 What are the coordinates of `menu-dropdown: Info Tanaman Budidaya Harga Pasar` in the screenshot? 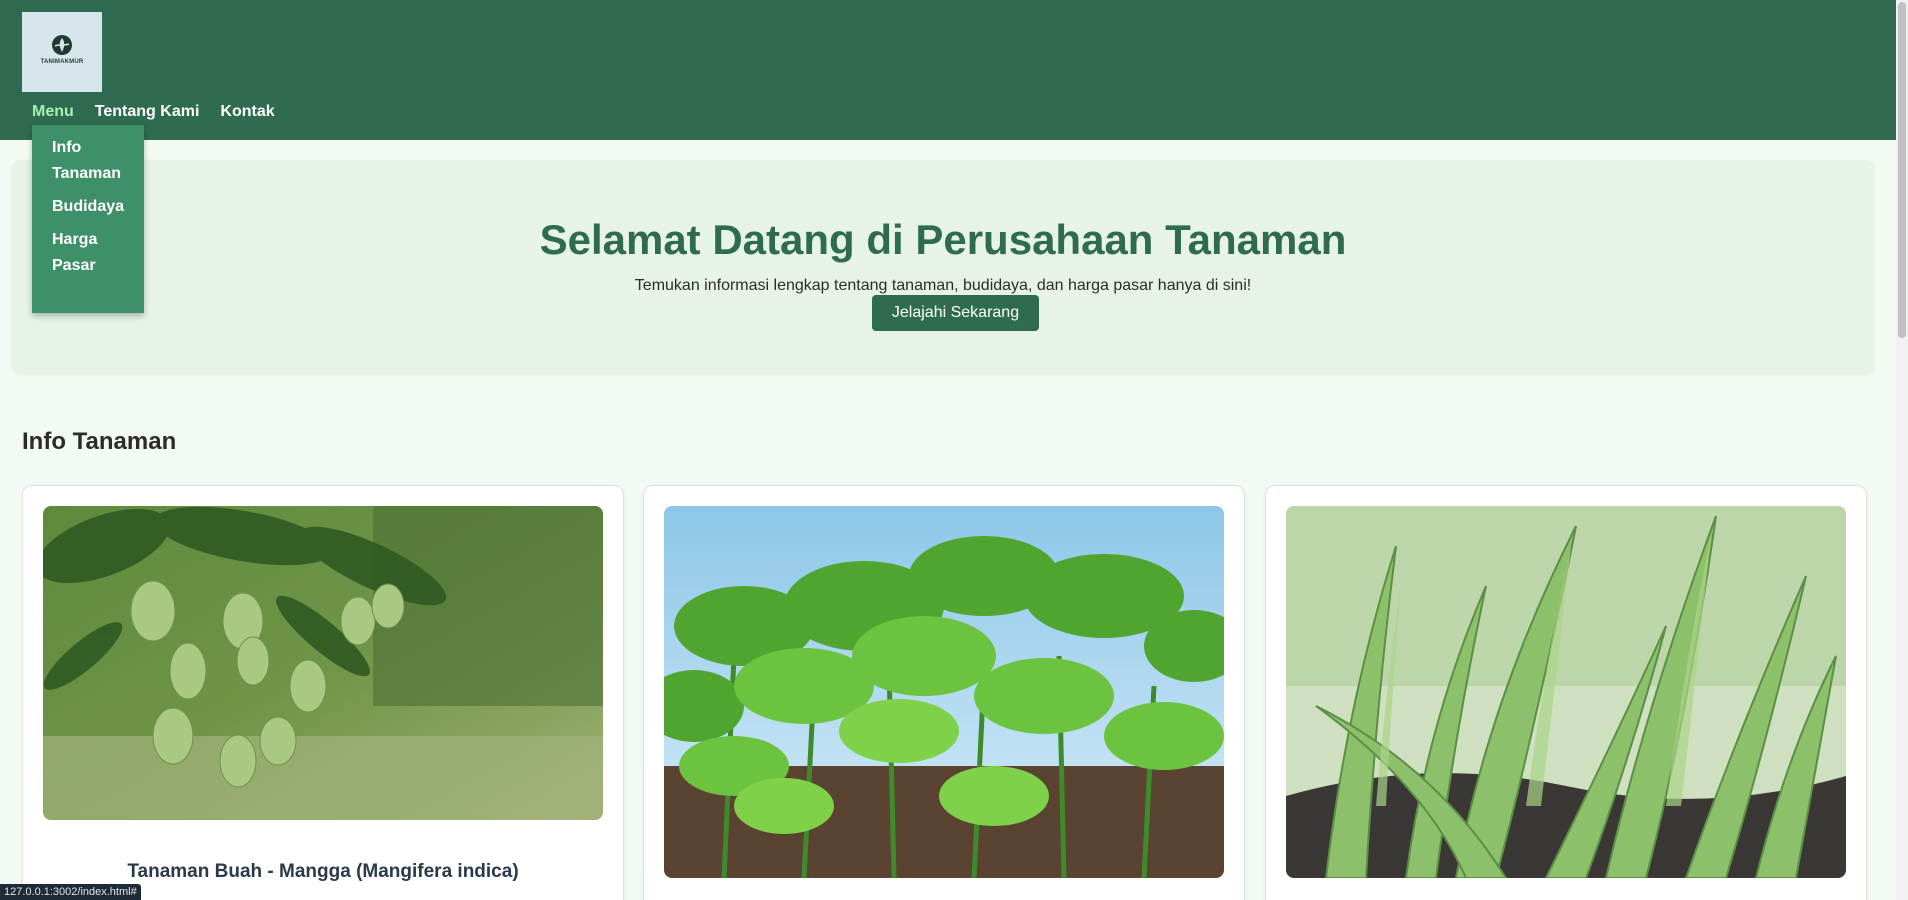 It's located at (88, 219).